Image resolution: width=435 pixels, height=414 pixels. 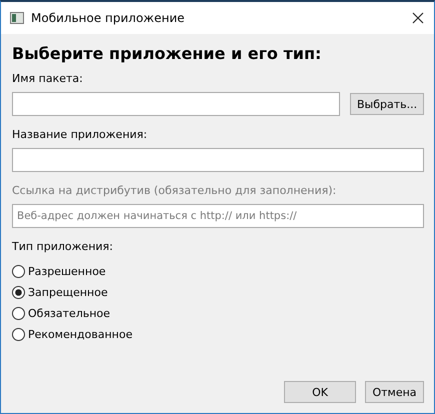 I want to click on field-label: Название приложения:, so click(x=80, y=134).